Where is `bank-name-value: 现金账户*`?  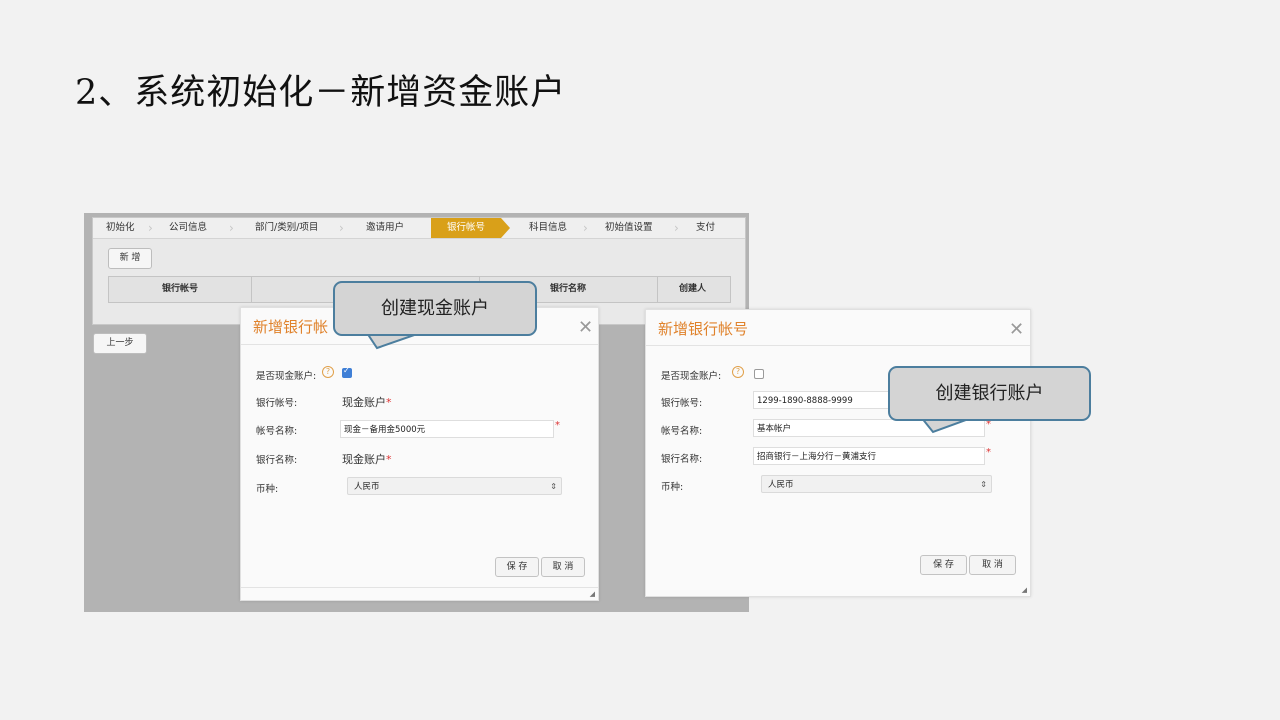
bank-name-value: 现金账户* is located at coordinates (367, 459).